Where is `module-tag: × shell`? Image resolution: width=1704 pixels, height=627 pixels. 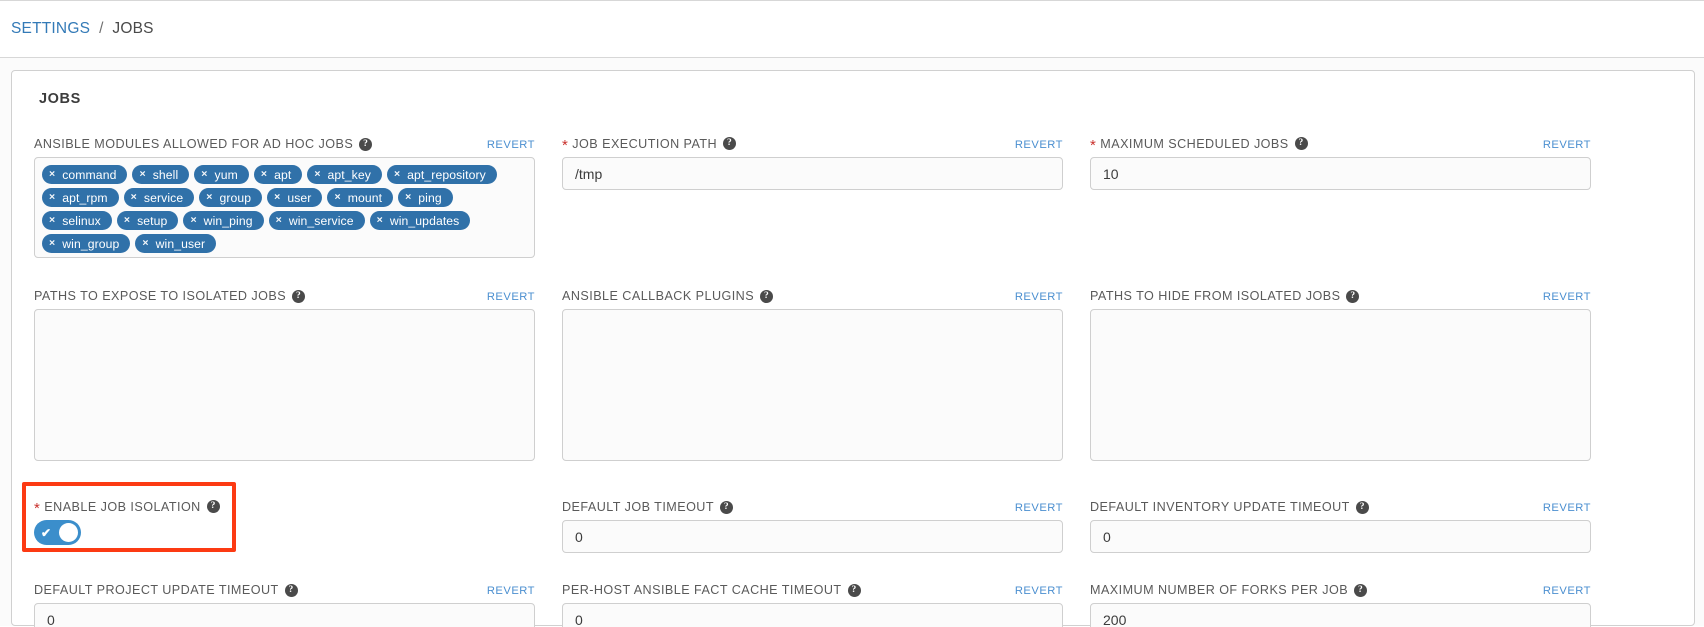
module-tag: × shell is located at coordinates (161, 174).